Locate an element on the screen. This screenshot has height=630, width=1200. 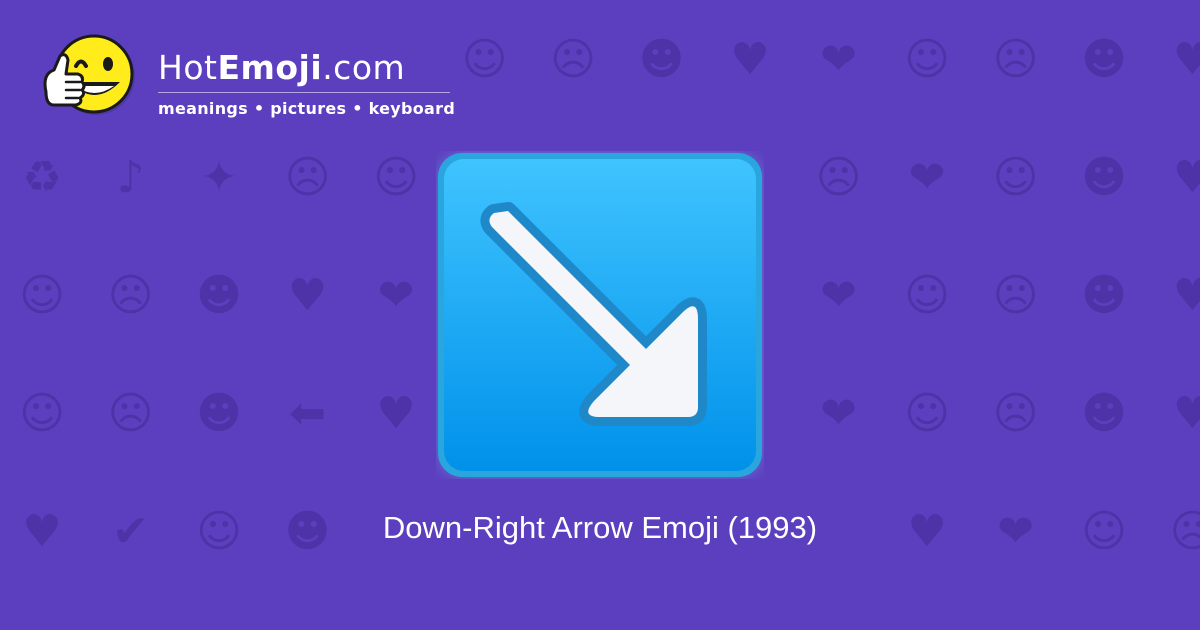
background-emoji-icon: ✦ is located at coordinates (219, 177).